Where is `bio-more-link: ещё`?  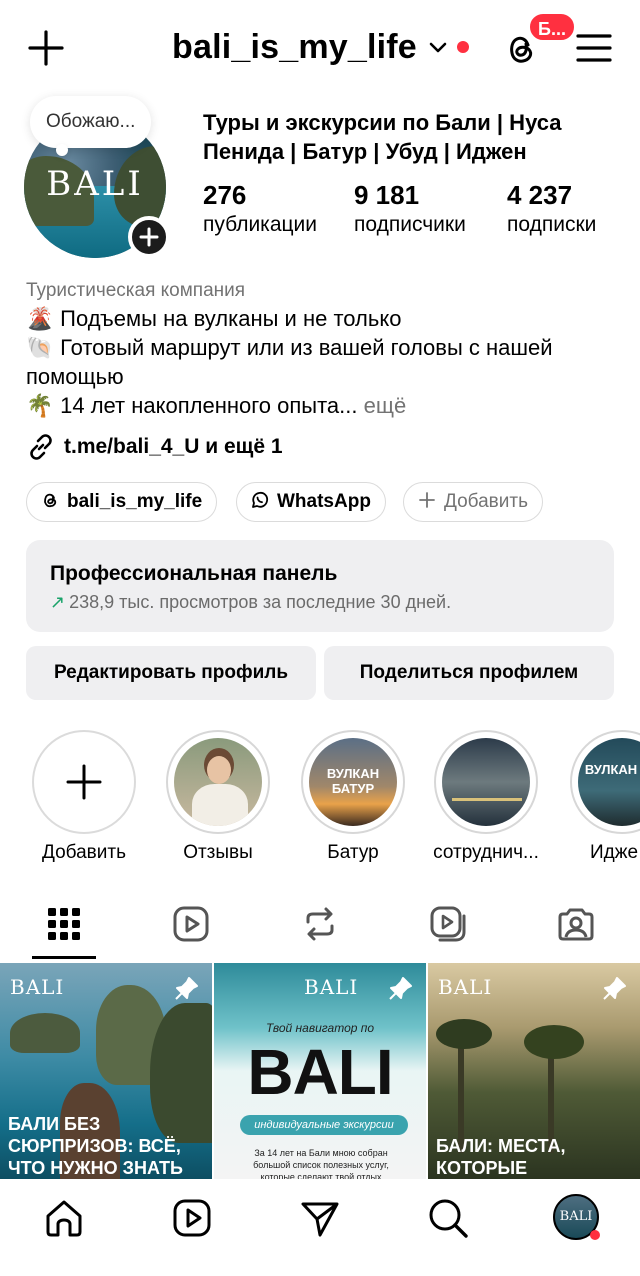
bio-more-link: ещё is located at coordinates (385, 405).